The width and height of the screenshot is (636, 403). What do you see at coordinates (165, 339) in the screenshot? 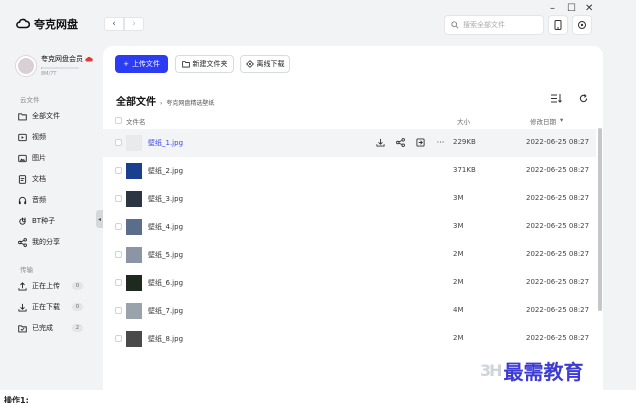
I see `file-name: 壁纸_8.jpg` at bounding box center [165, 339].